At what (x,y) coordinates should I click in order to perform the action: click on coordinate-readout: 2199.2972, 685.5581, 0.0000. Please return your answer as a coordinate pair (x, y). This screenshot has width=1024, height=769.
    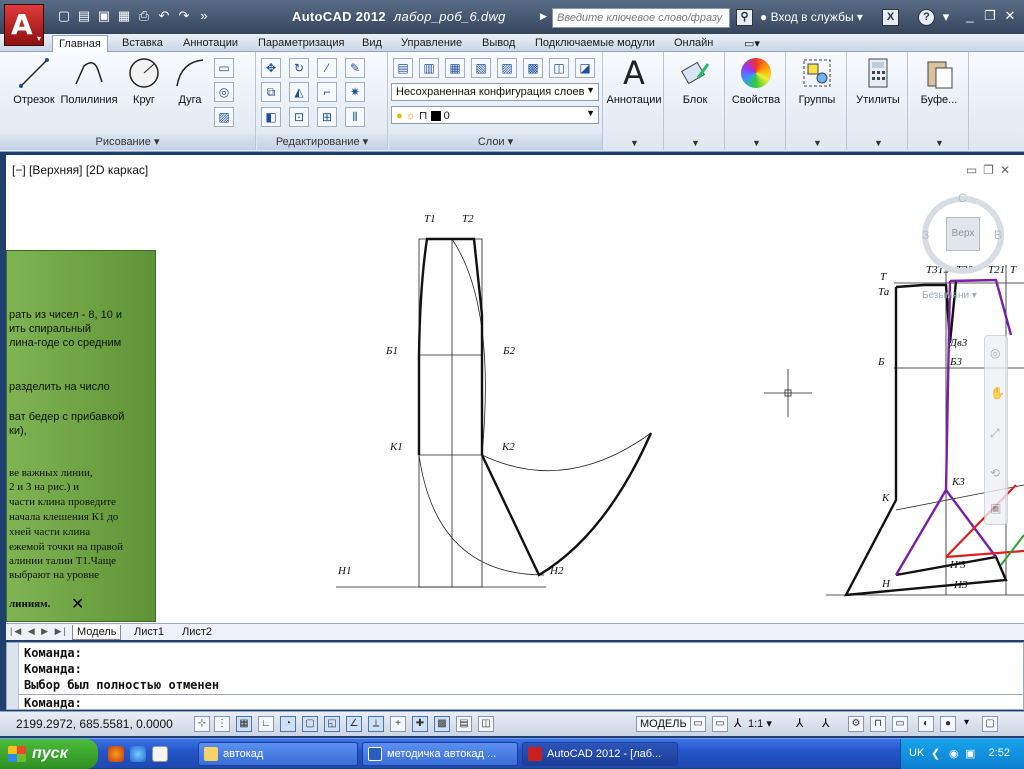
    Looking at the image, I should click on (94, 724).